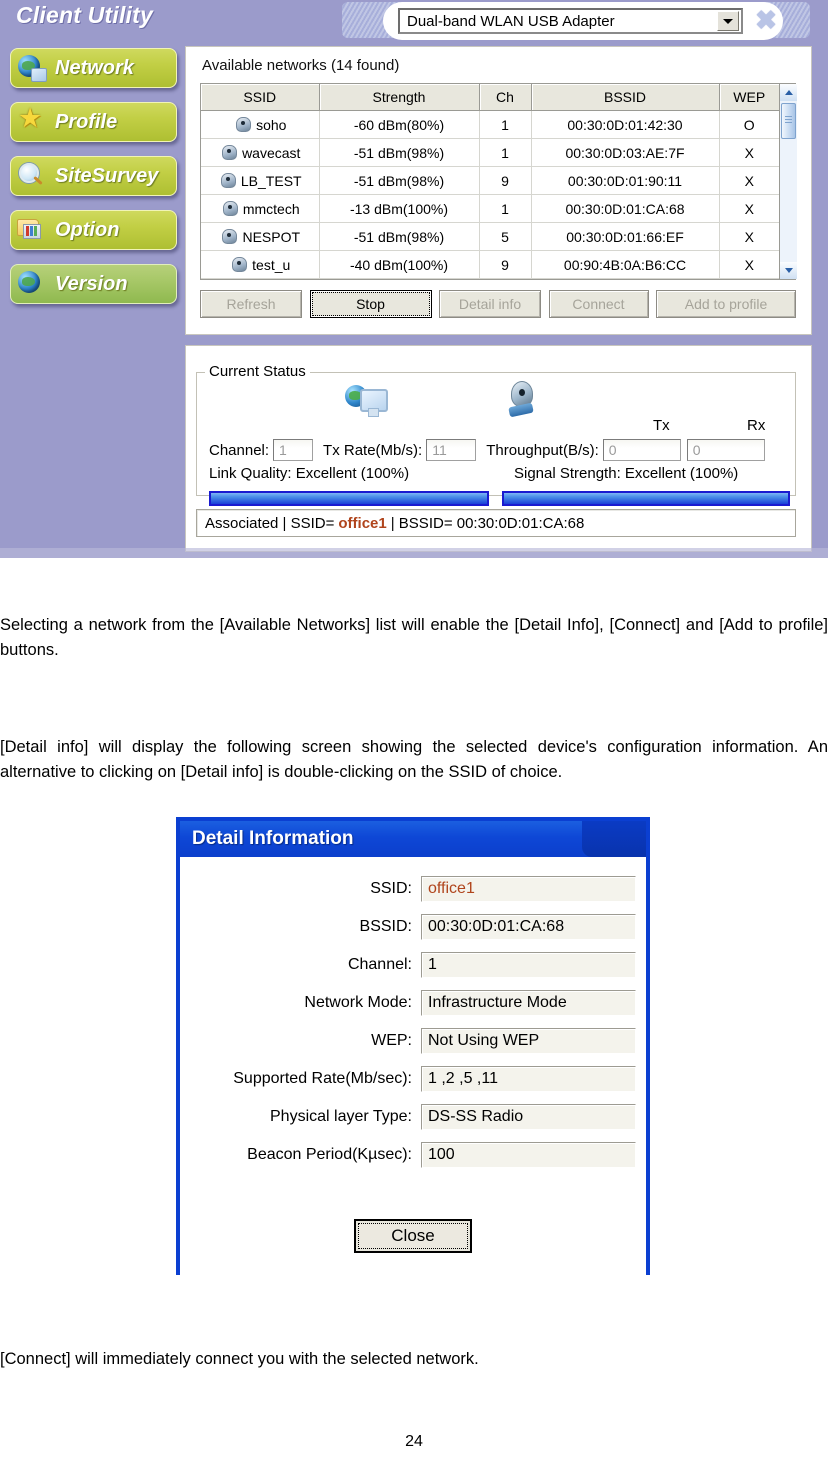 The width and height of the screenshot is (828, 1461). What do you see at coordinates (728, 21) in the screenshot?
I see `chevron-down-icon` at bounding box center [728, 21].